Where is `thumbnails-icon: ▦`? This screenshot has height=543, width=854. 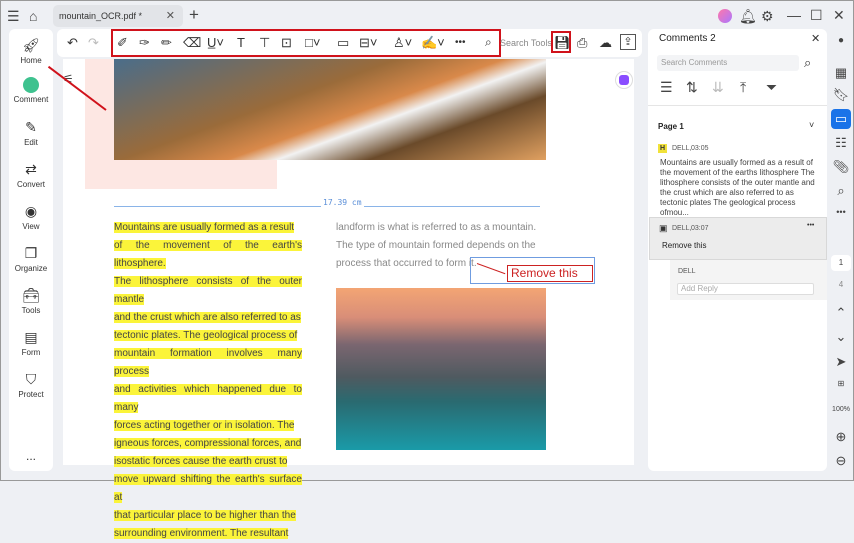
thumbnails-icon: ▦ is located at coordinates (841, 73).